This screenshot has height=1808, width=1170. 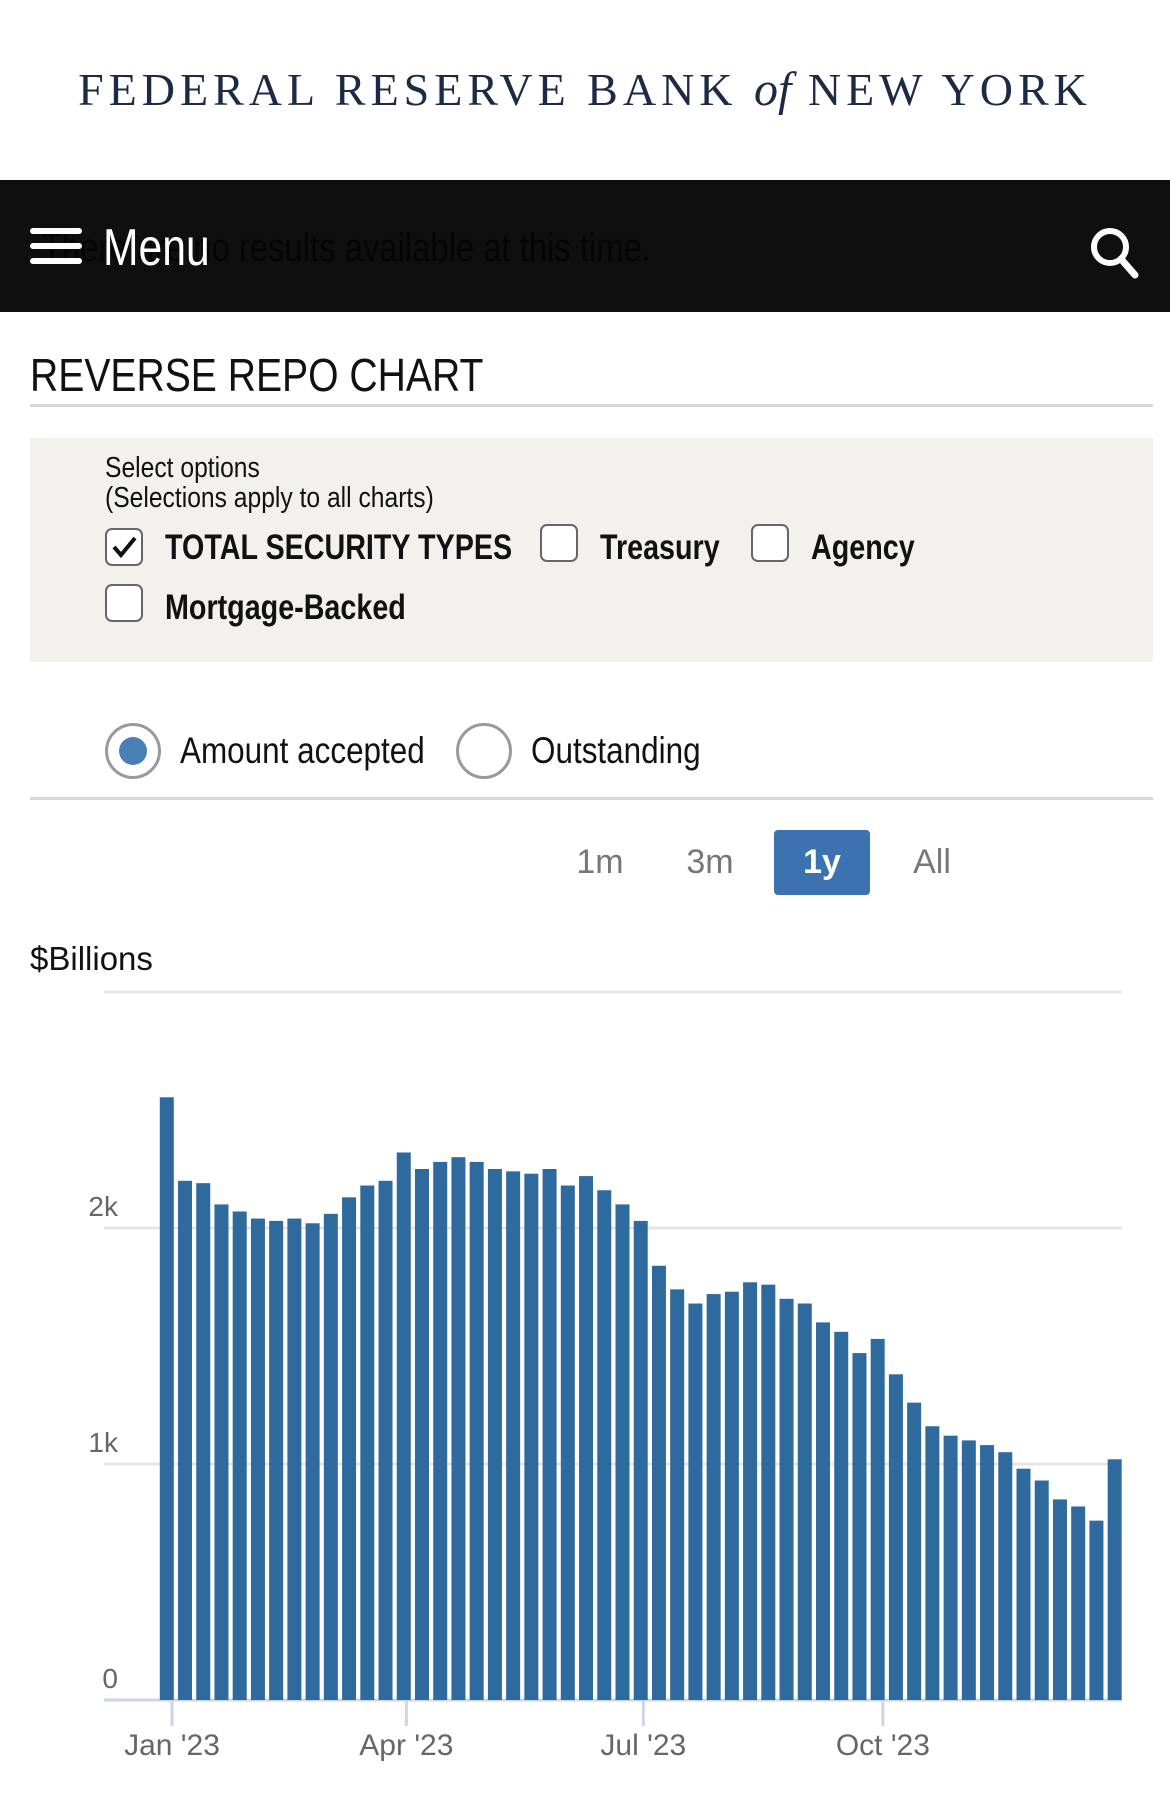 I want to click on x-tick-label: Jan '23, so click(x=172, y=1745).